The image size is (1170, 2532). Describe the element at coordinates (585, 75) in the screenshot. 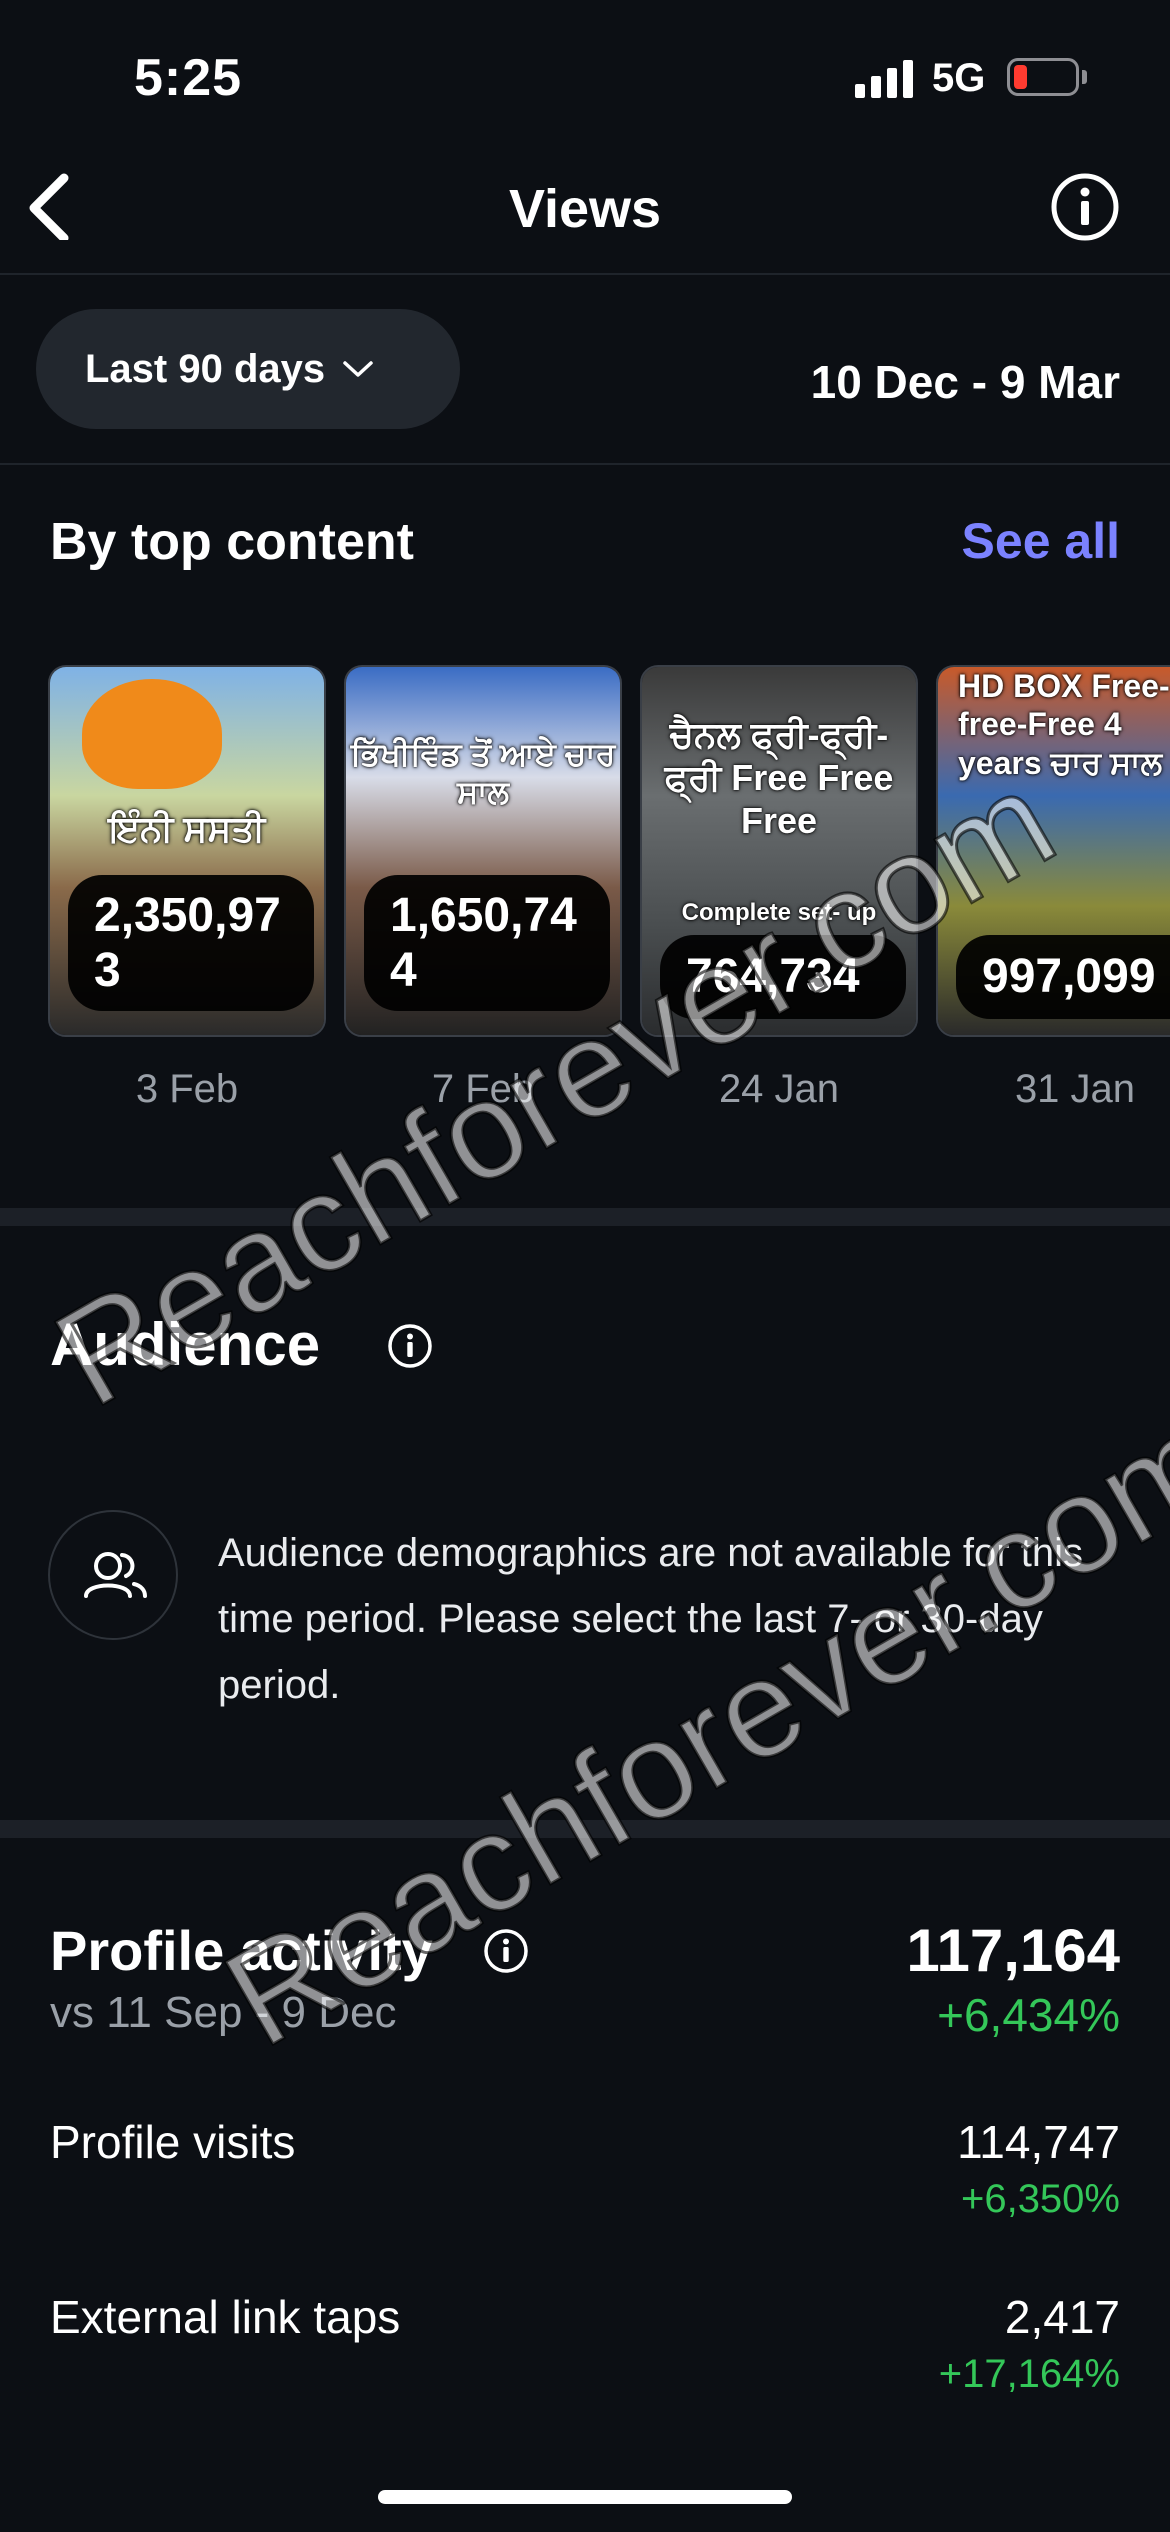

I see `status-bar: 5:25 5G` at that location.